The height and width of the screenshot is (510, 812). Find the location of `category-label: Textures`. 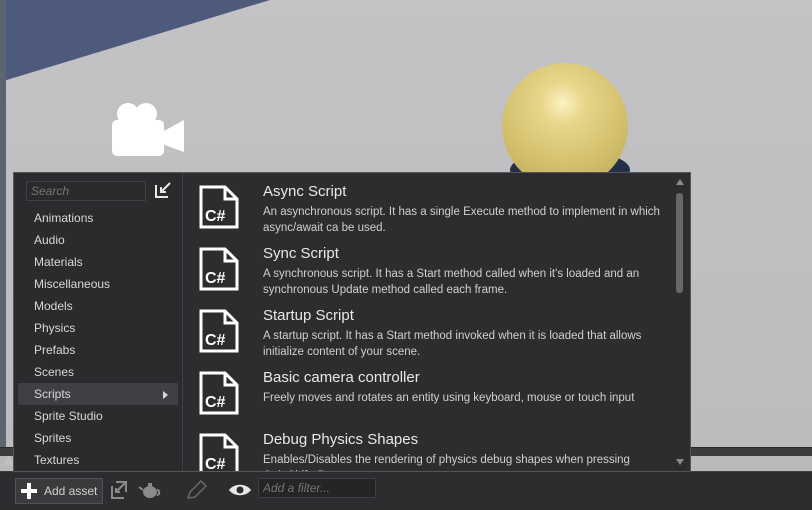

category-label: Textures is located at coordinates (57, 460).